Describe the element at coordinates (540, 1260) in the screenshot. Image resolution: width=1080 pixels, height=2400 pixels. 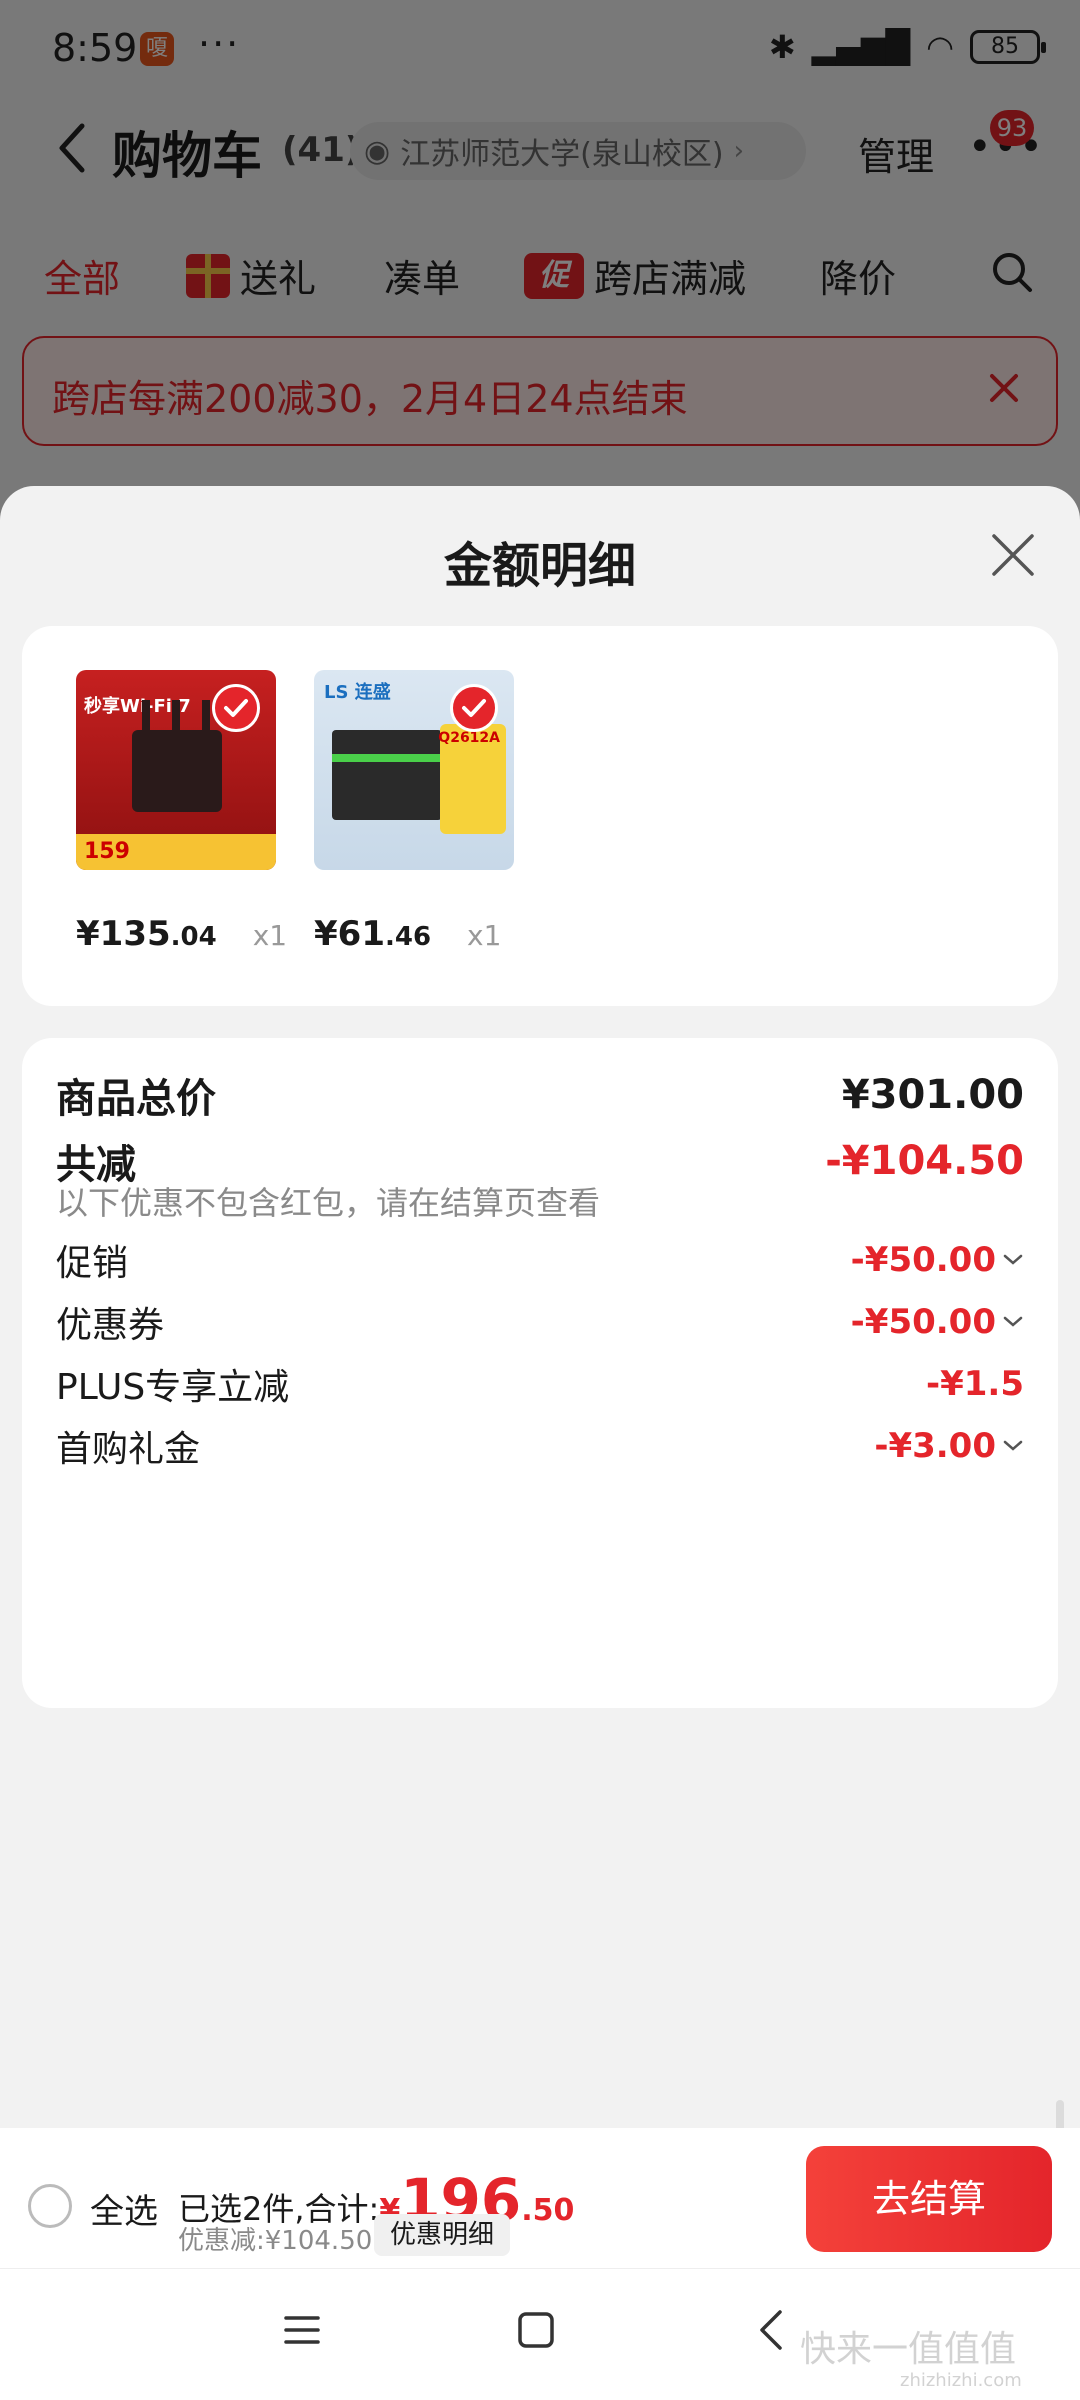
I see `discount-row-promotion: 促销 -¥50.00` at that location.